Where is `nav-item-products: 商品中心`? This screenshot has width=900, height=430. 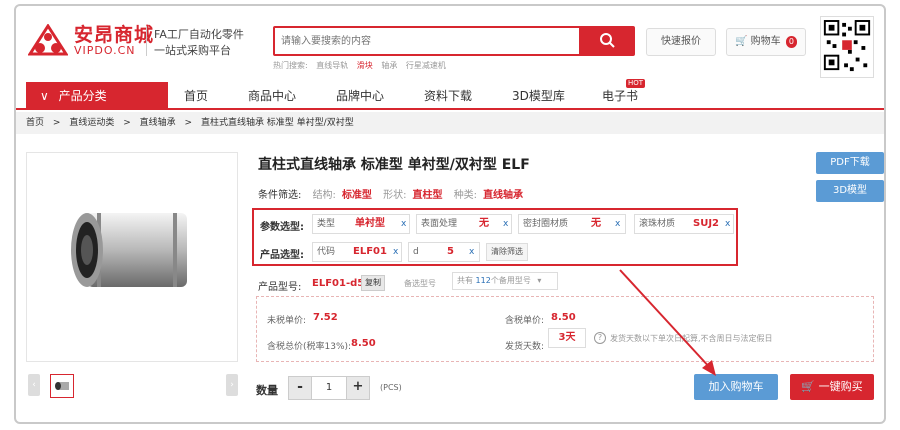
nav-item-products: 商品中心 is located at coordinates (272, 96).